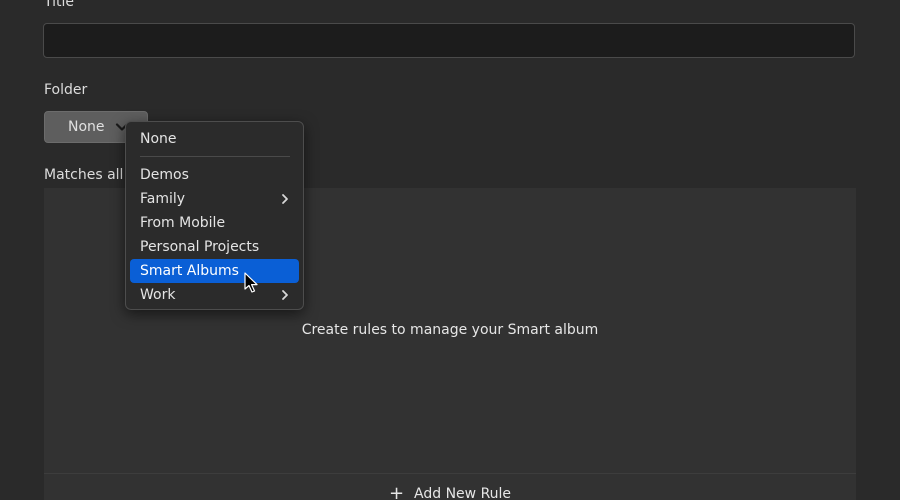  I want to click on add-new-rule-button: + Add New Rule, so click(450, 491).